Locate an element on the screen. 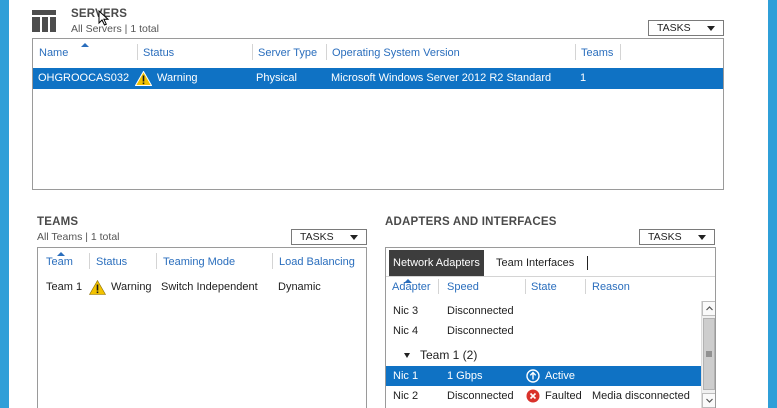 The width and height of the screenshot is (777, 408). column-header-reason: Reason is located at coordinates (611, 287).